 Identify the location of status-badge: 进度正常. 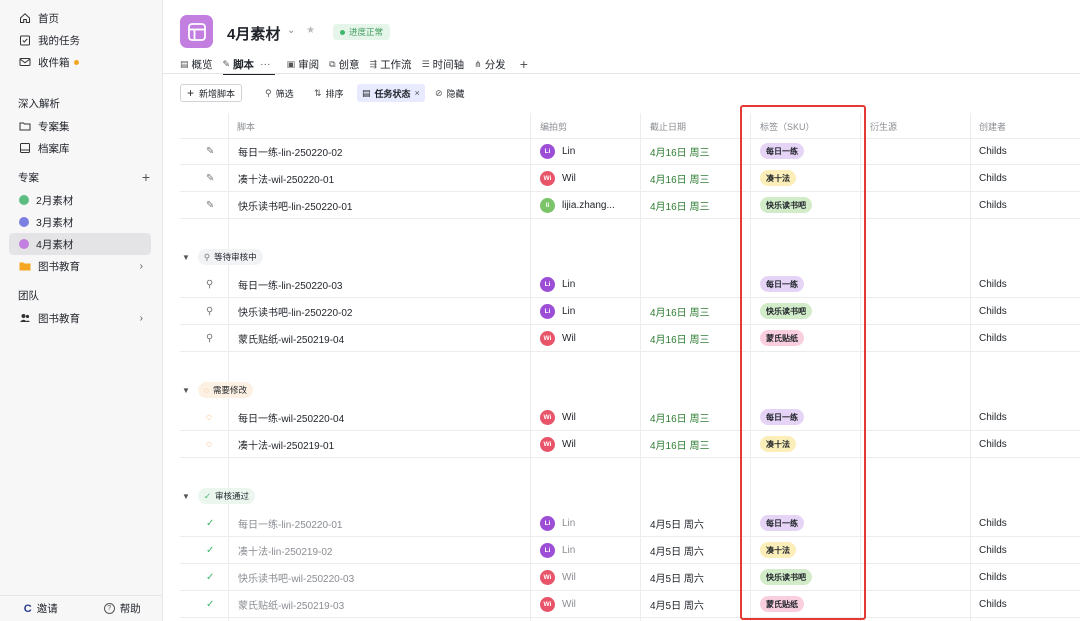
(362, 32).